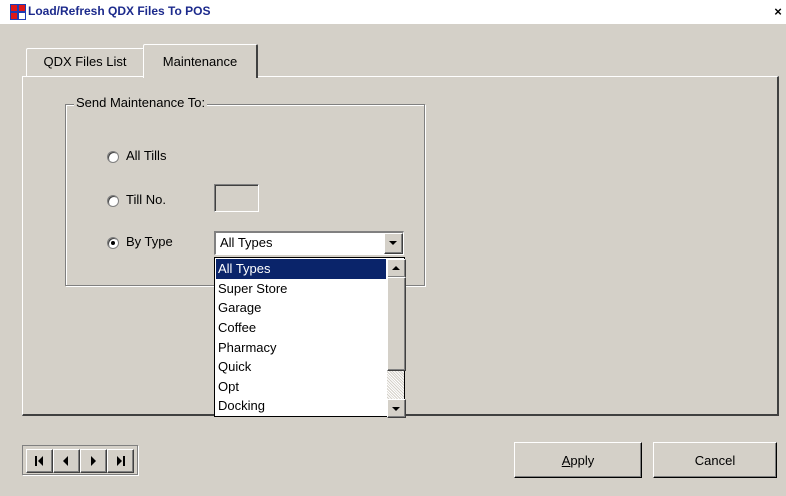  I want to click on tab-maintenance: Maintenance, so click(200, 61).